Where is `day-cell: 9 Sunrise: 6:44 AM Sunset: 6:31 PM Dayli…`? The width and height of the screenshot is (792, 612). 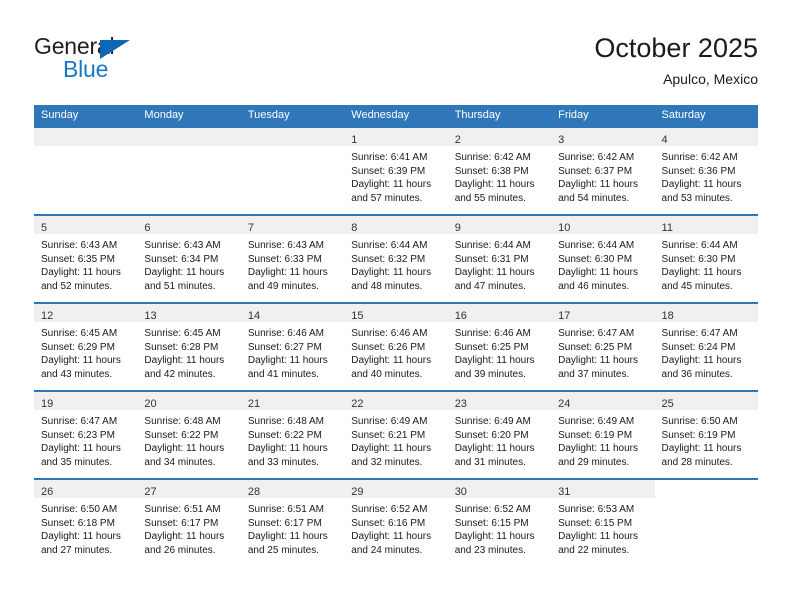 day-cell: 9 Sunrise: 6:44 AM Sunset: 6:31 PM Dayli… is located at coordinates (499, 259).